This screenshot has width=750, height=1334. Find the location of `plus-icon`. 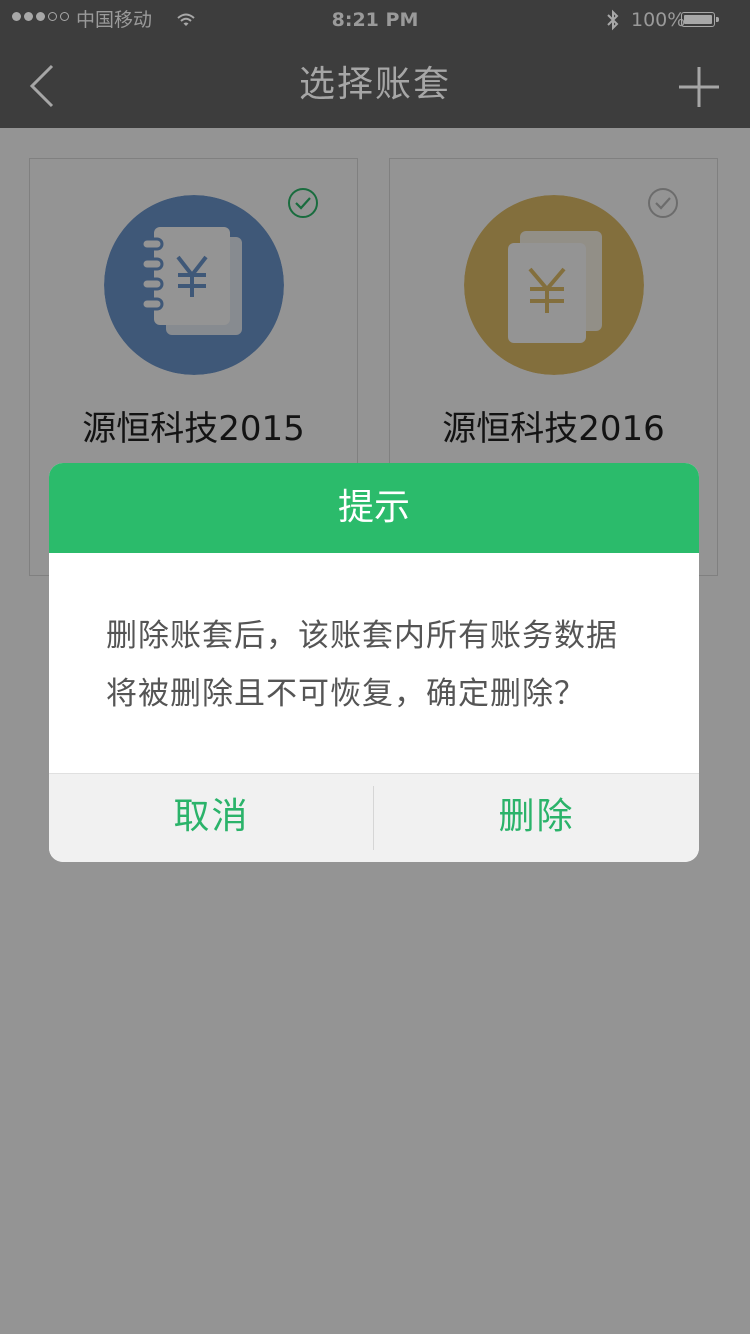

plus-icon is located at coordinates (699, 87).